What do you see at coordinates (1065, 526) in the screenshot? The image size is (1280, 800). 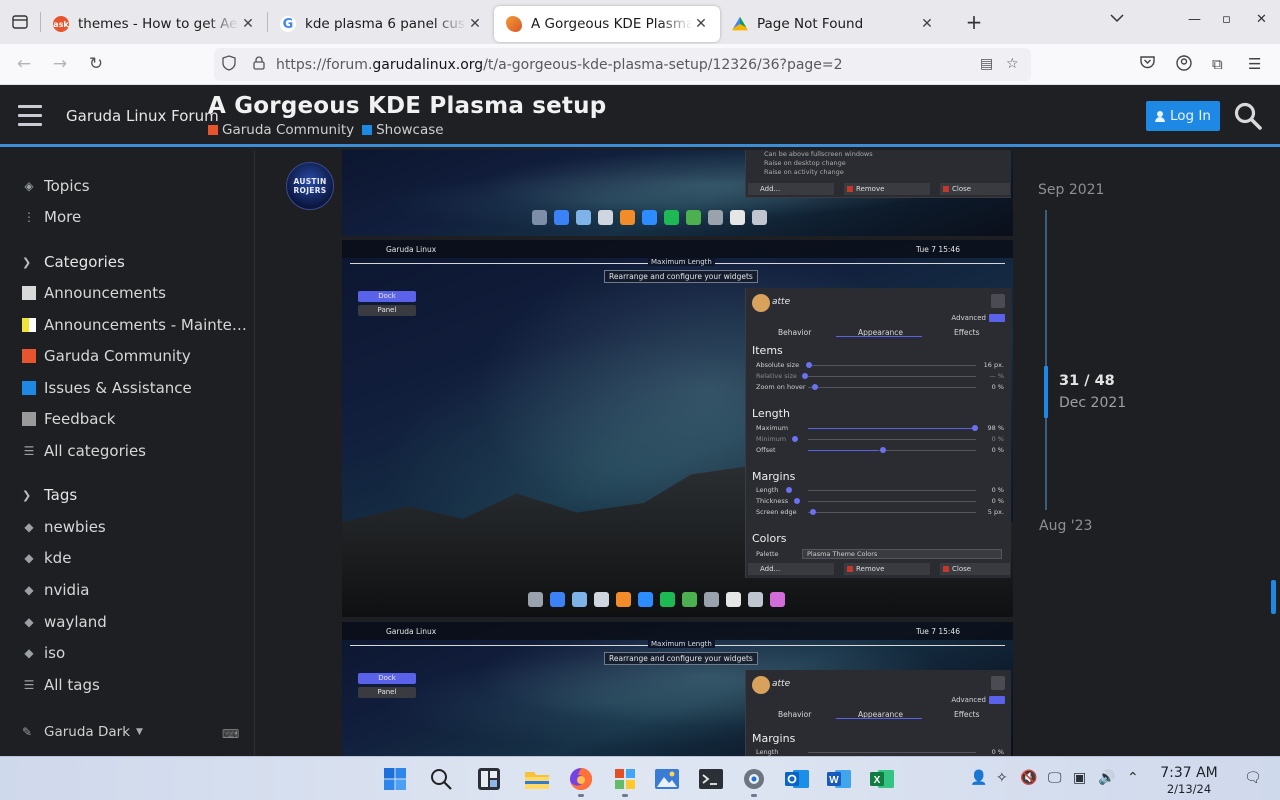 I see `timeline-end-date: Aug '23` at bounding box center [1065, 526].